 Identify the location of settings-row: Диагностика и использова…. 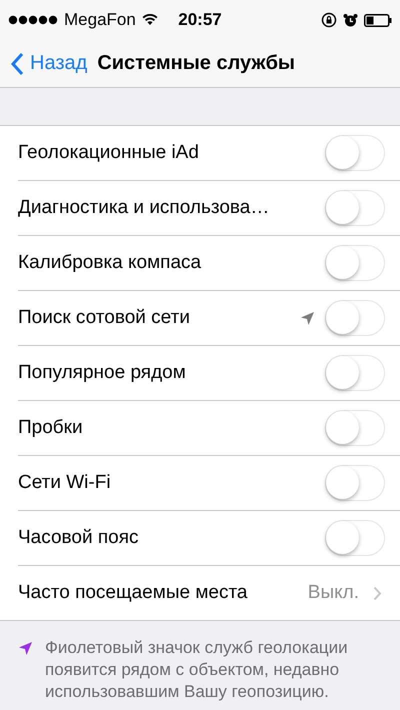
(209, 208).